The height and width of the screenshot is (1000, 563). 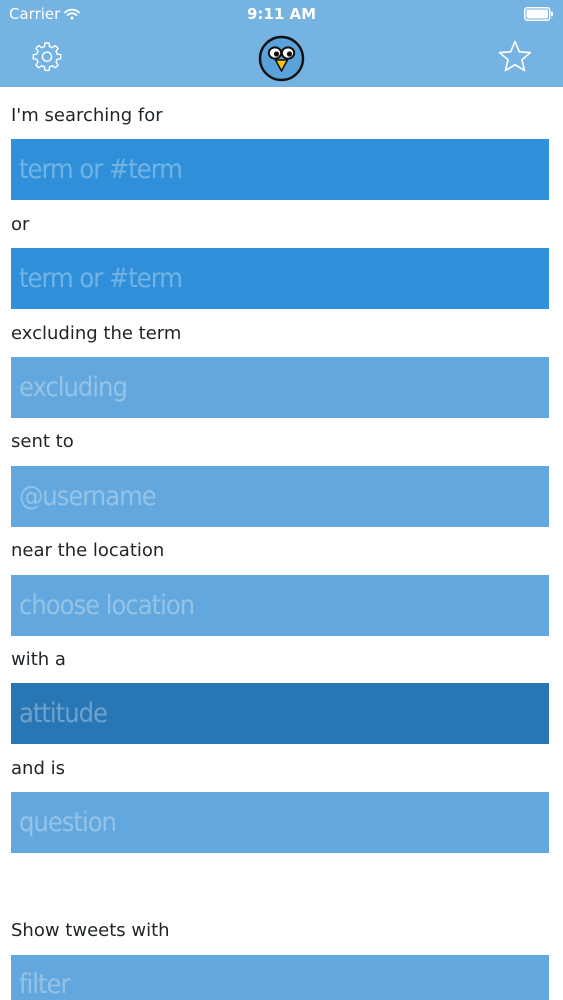 I want to click on excluding-input, so click(x=280, y=387).